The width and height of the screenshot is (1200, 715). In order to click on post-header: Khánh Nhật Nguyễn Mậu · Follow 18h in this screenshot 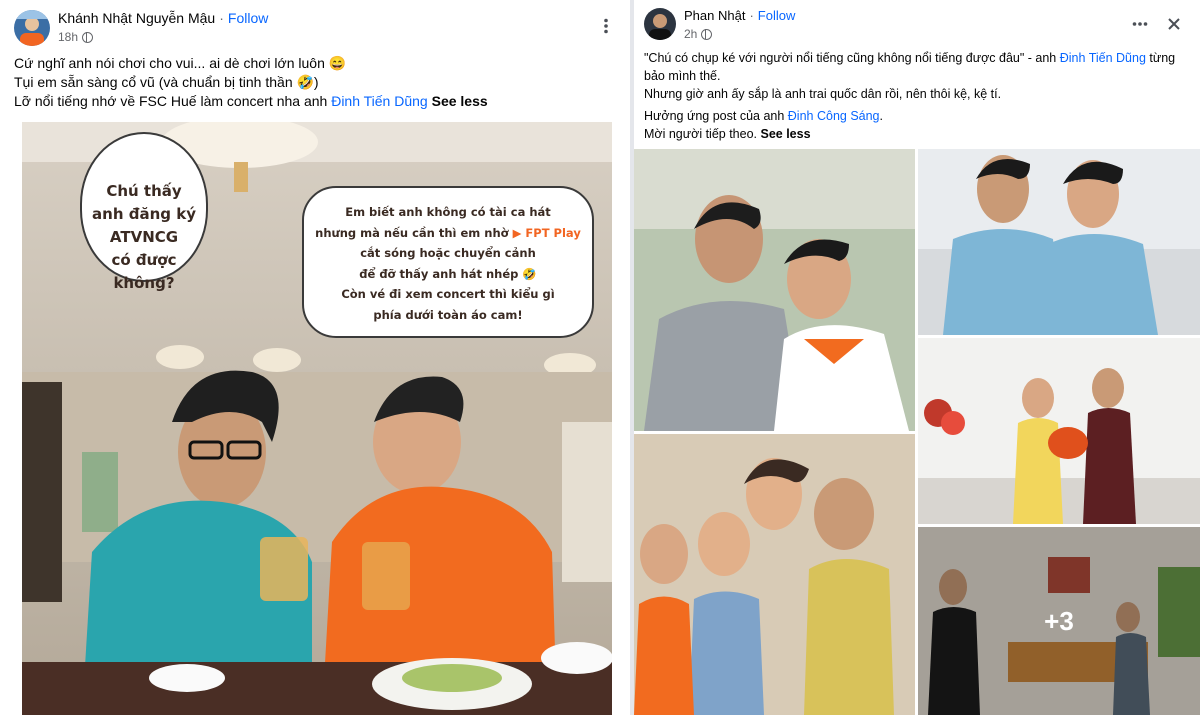, I will do `click(141, 28)`.